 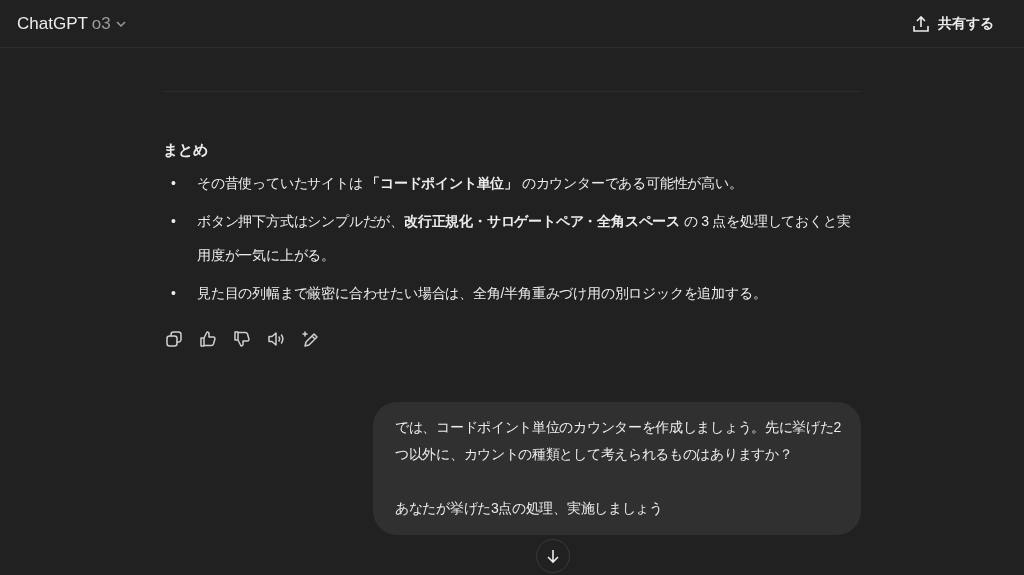 I want to click on message-text: あなたが挙げた3点の処理、実施しましょう, so click(x=529, y=508).